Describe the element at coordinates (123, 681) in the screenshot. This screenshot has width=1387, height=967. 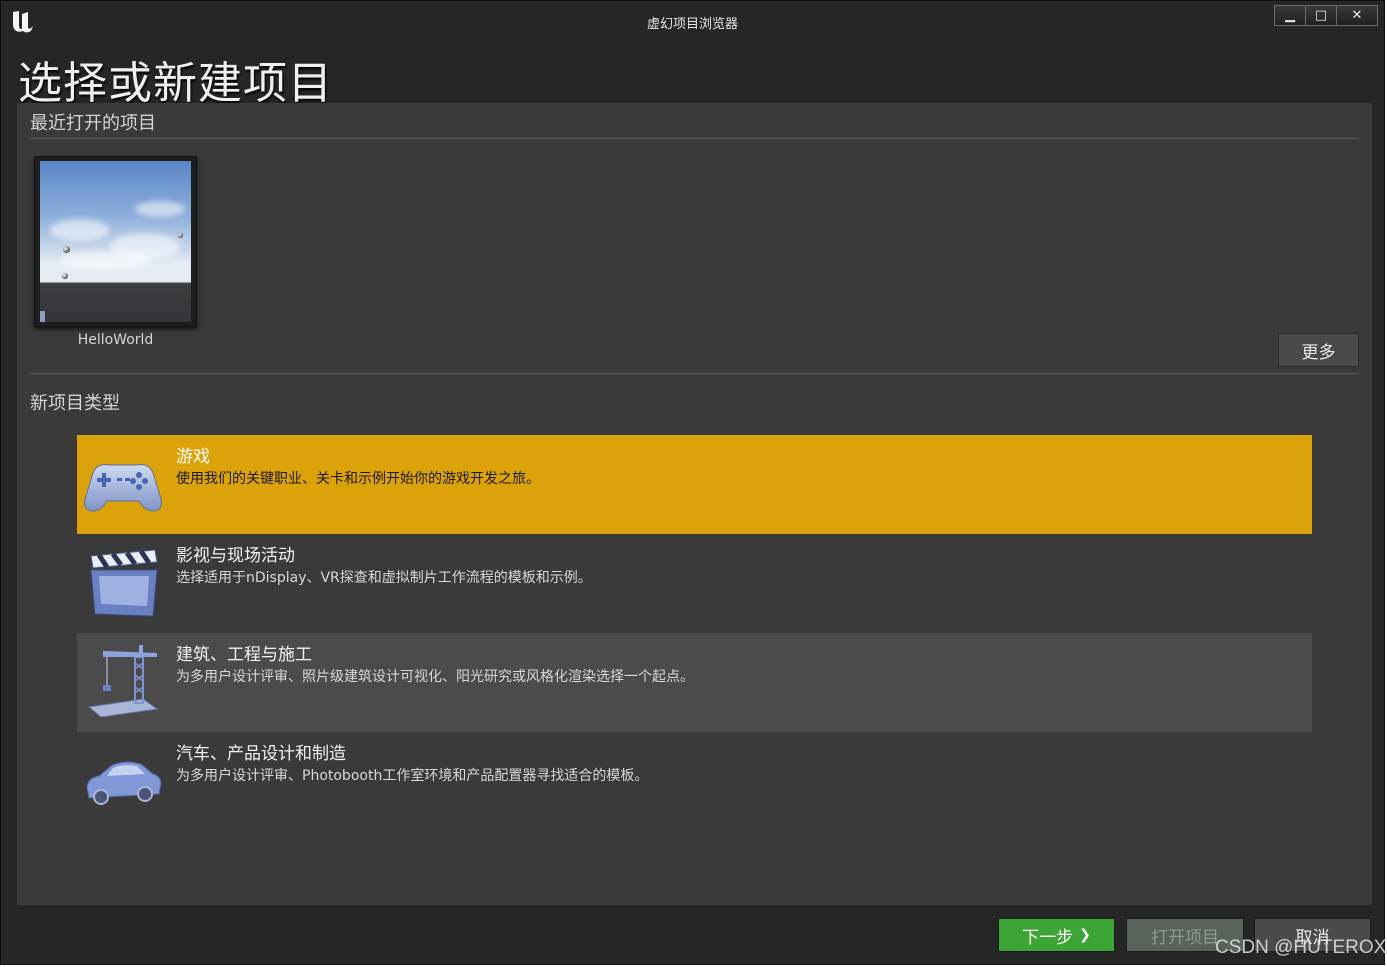
I see `crane-icon` at that location.